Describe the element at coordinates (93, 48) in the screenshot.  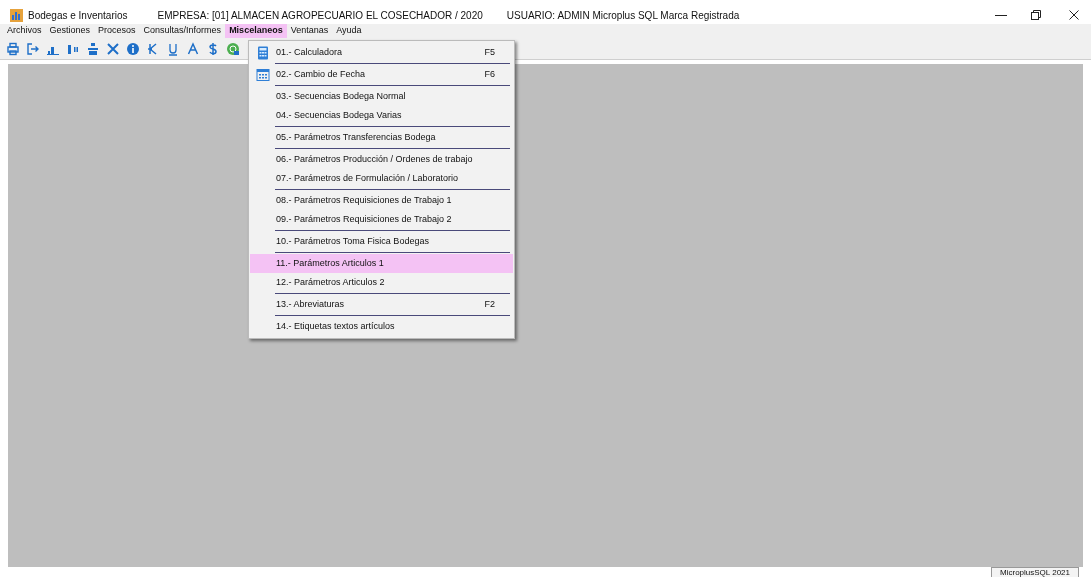
I see `stacked-bars-icon` at that location.